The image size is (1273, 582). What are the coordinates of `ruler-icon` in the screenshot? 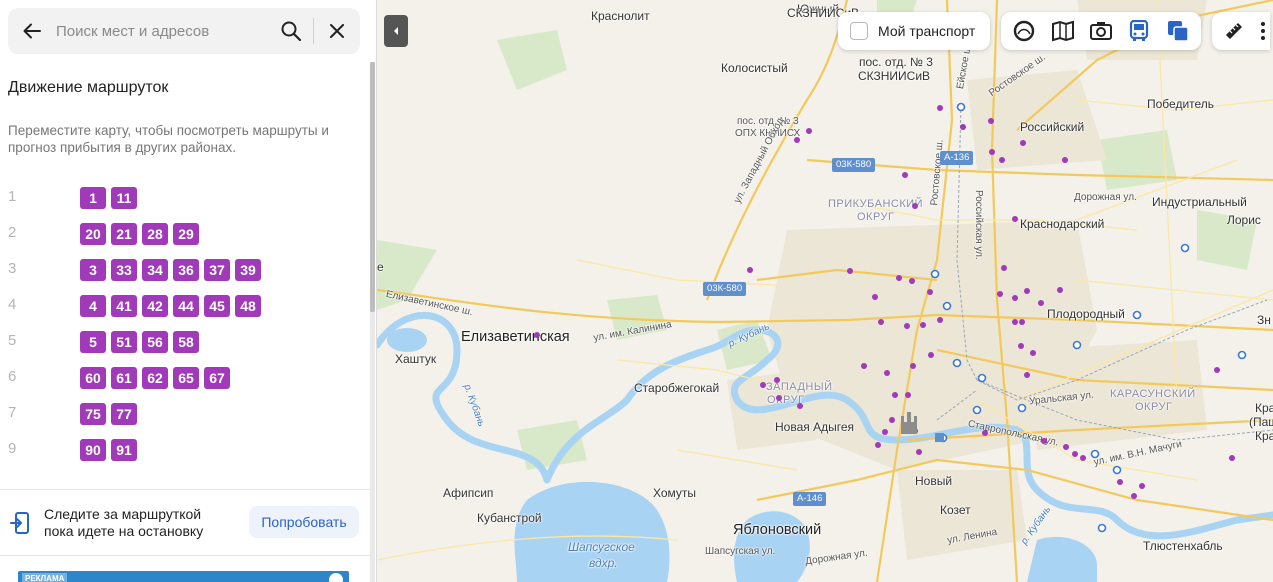 It's located at (1234, 31).